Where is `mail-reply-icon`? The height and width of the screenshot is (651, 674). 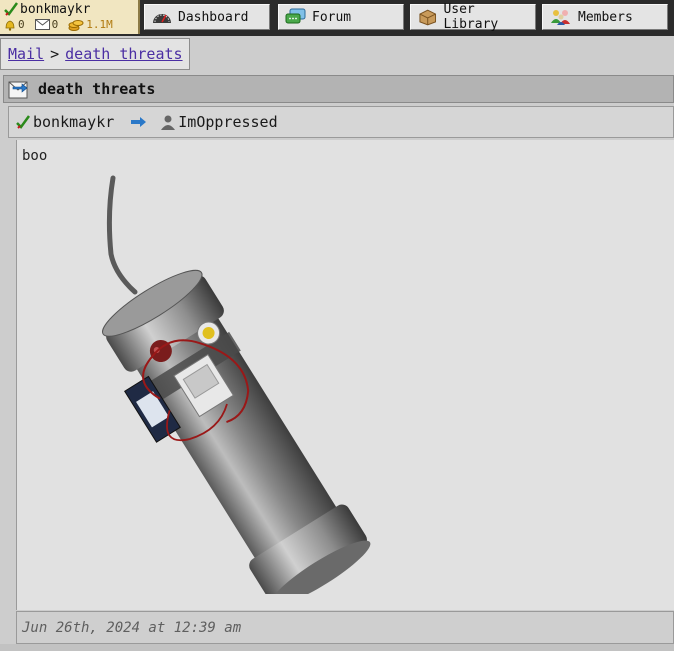
mail-reply-icon is located at coordinates (18, 90).